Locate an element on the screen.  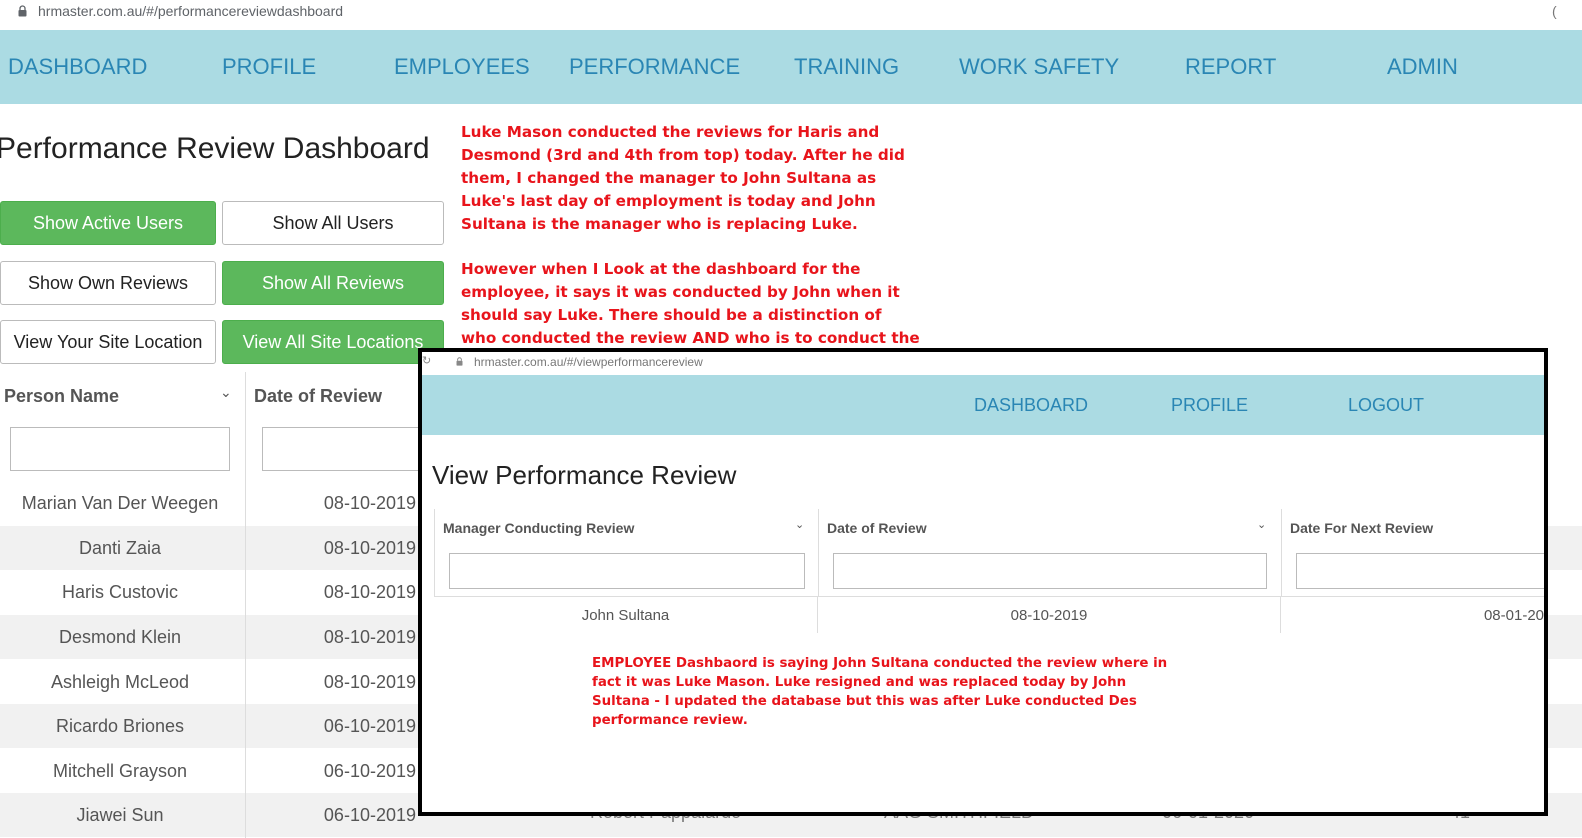
overlay-page-title: View Performance Review is located at coordinates (584, 475).